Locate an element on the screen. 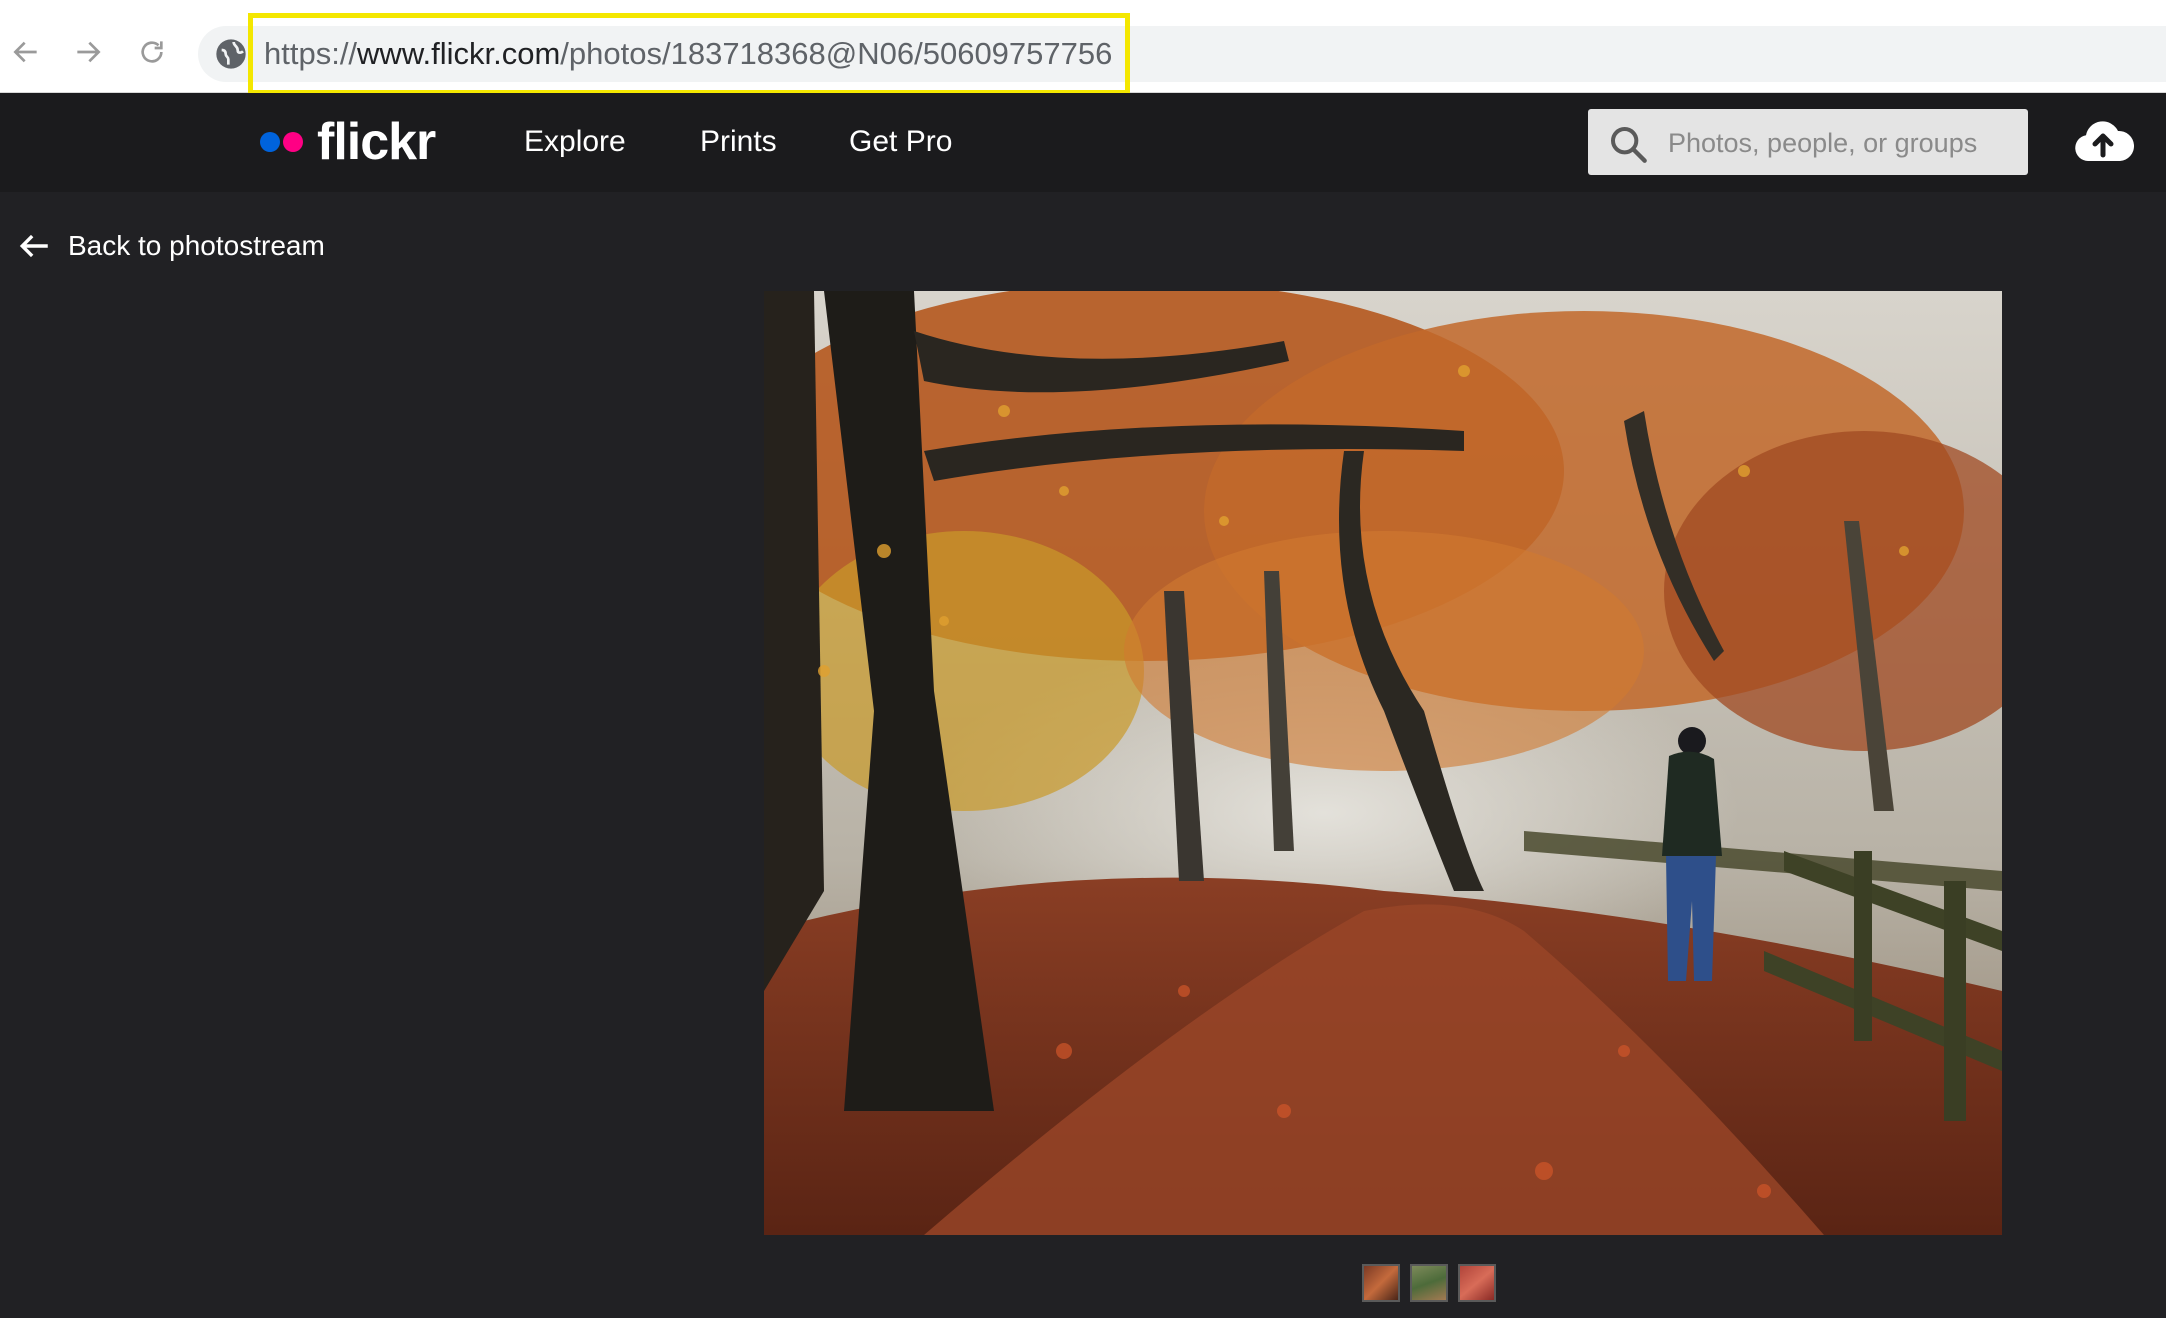 The height and width of the screenshot is (1318, 2166). thumbnail-previous is located at coordinates (1381, 1283).